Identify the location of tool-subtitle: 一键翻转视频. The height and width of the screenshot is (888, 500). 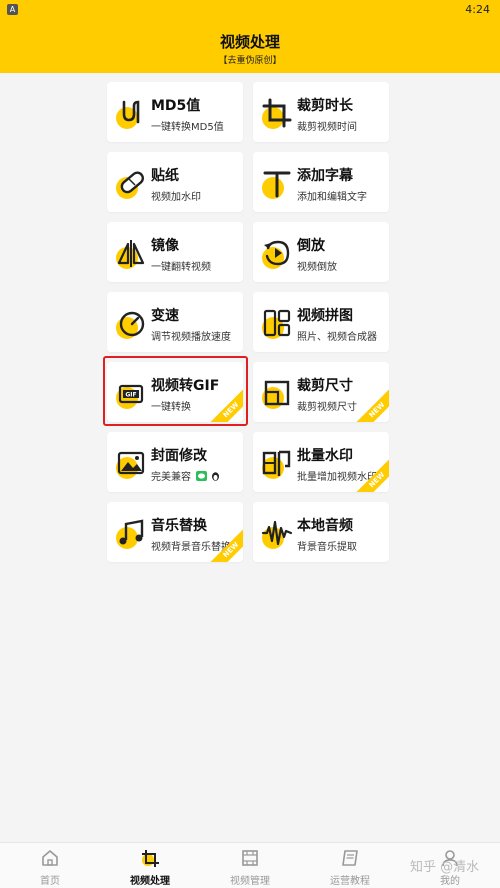
(181, 267).